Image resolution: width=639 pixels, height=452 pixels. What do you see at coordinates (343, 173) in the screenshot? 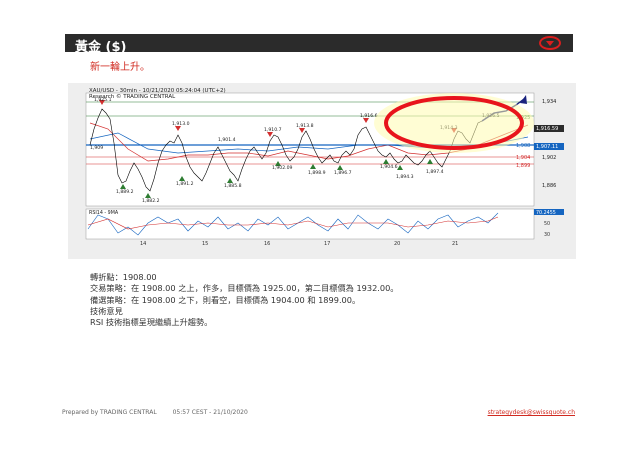
I see `point-label-15: 1,896.7` at bounding box center [343, 173].